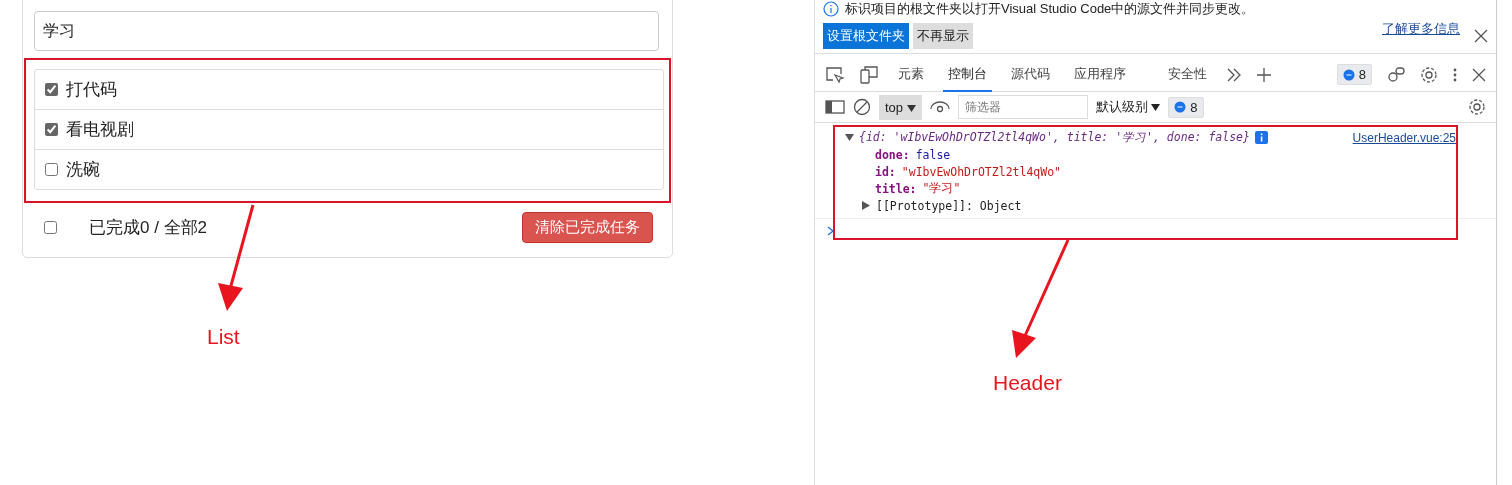 The height and width of the screenshot is (485, 1512). Describe the element at coordinates (869, 74) in the screenshot. I see `device-toolbar-icon` at that location.